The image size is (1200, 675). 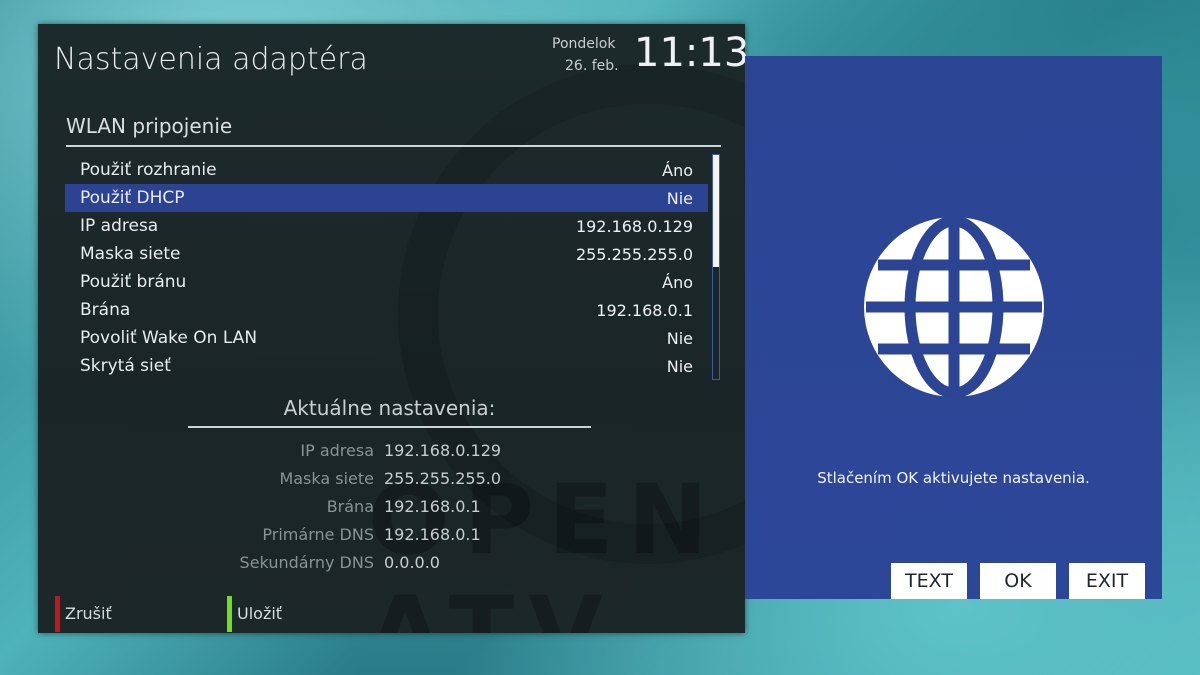 I want to click on info-value: 0.0.0.0, so click(x=412, y=562).